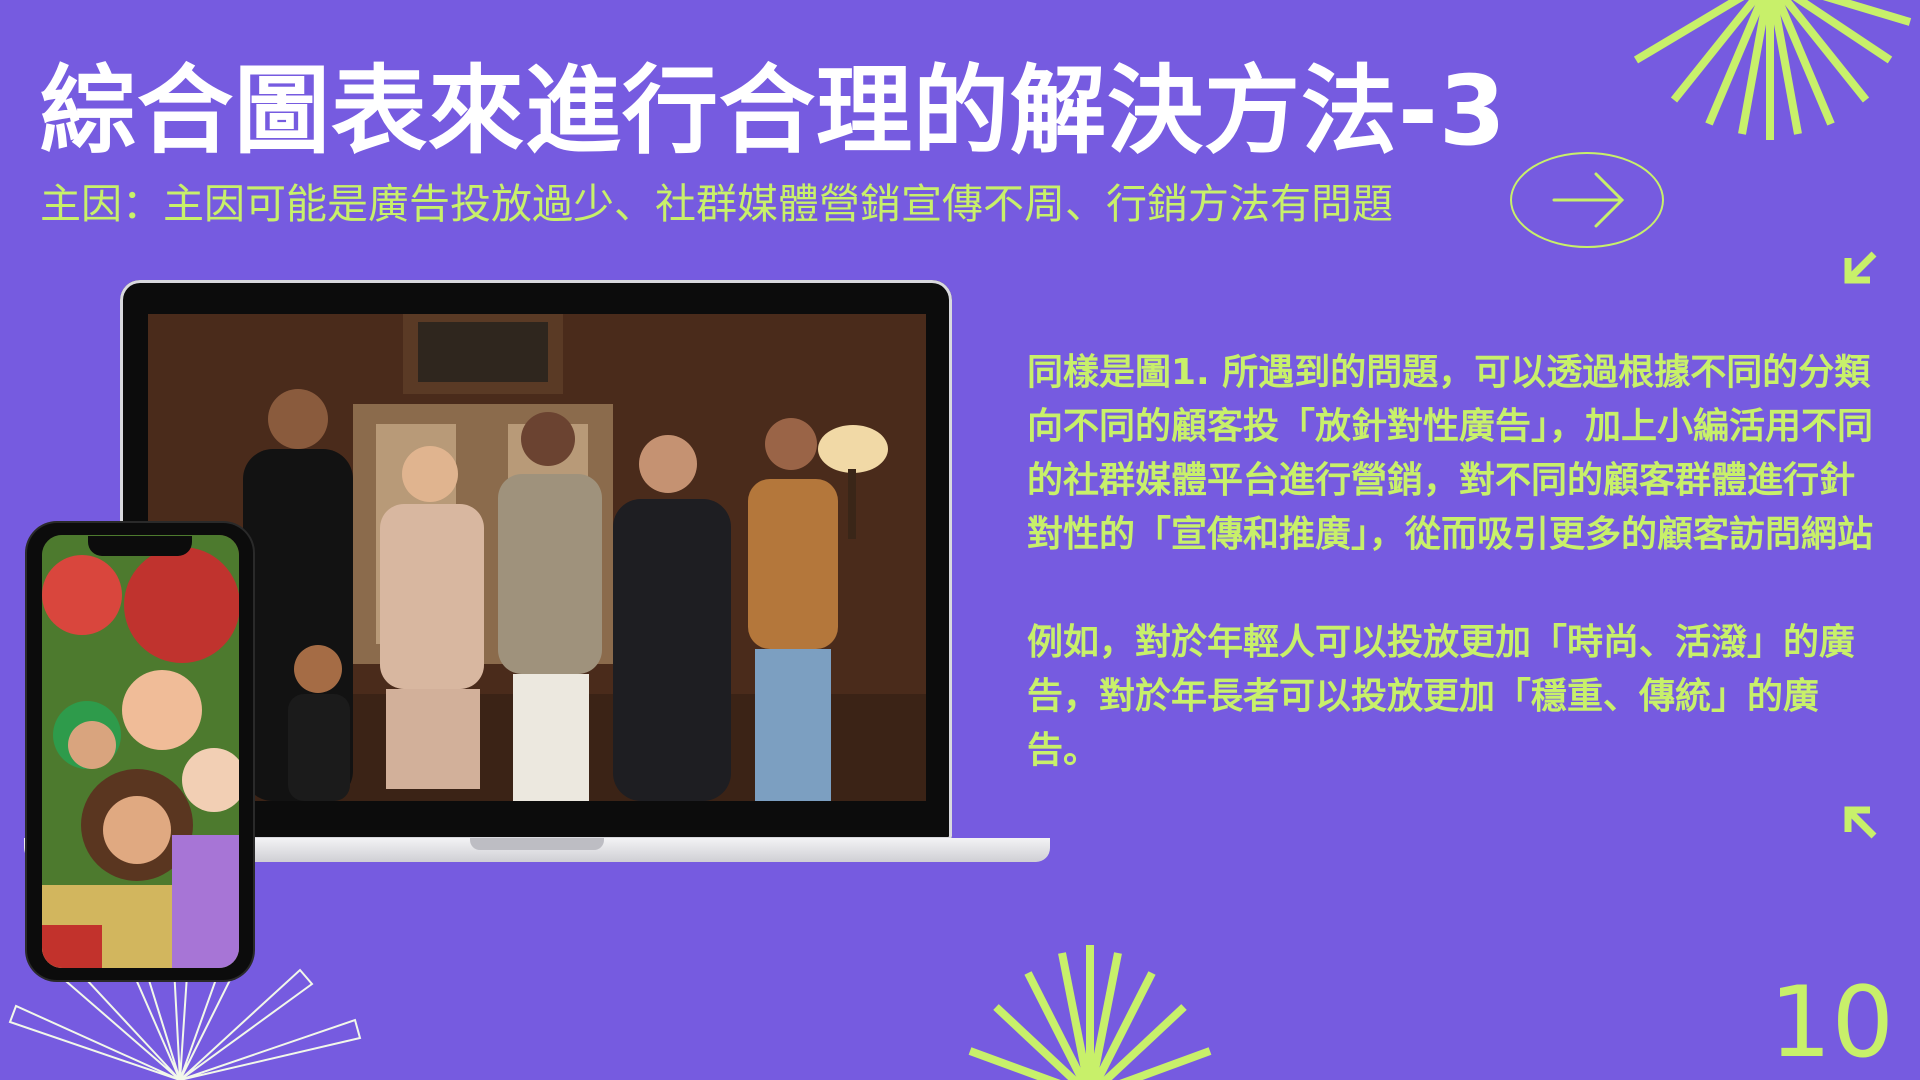 This screenshot has height=1080, width=1920. What do you see at coordinates (1831, 1023) in the screenshot?
I see `page-number: 10` at bounding box center [1831, 1023].